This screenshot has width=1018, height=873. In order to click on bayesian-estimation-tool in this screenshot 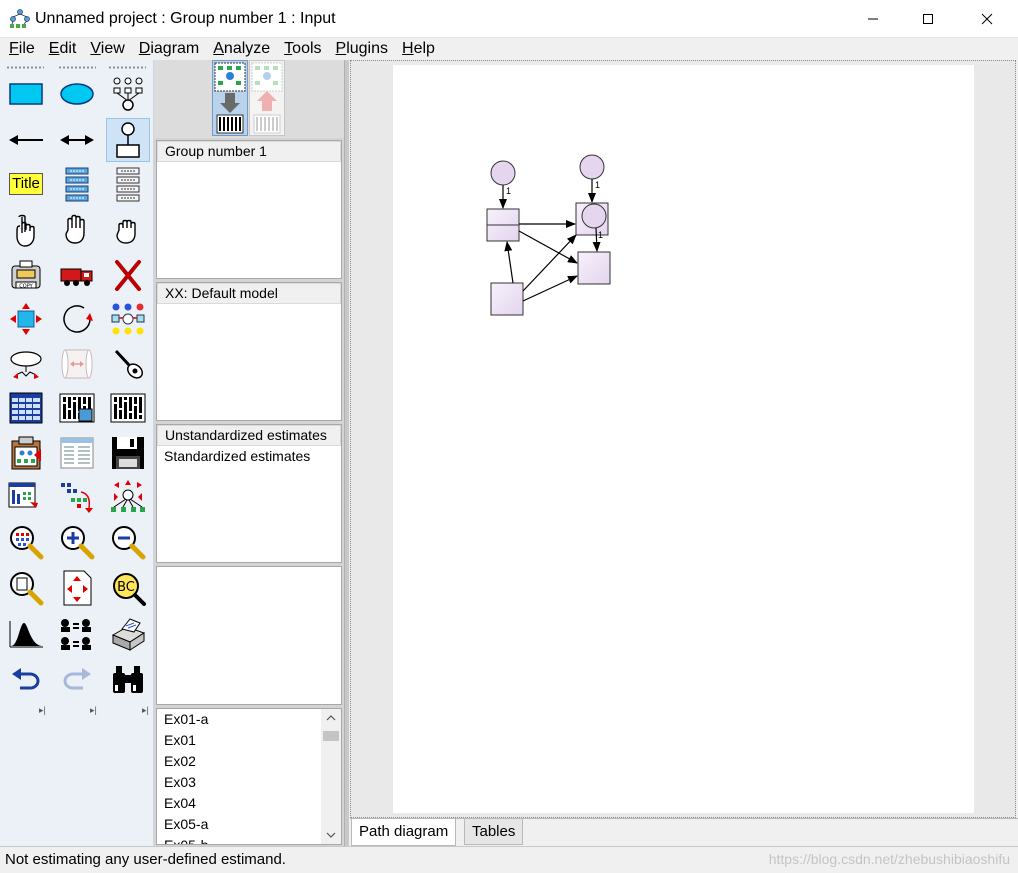, I will do `click(26, 634)`.